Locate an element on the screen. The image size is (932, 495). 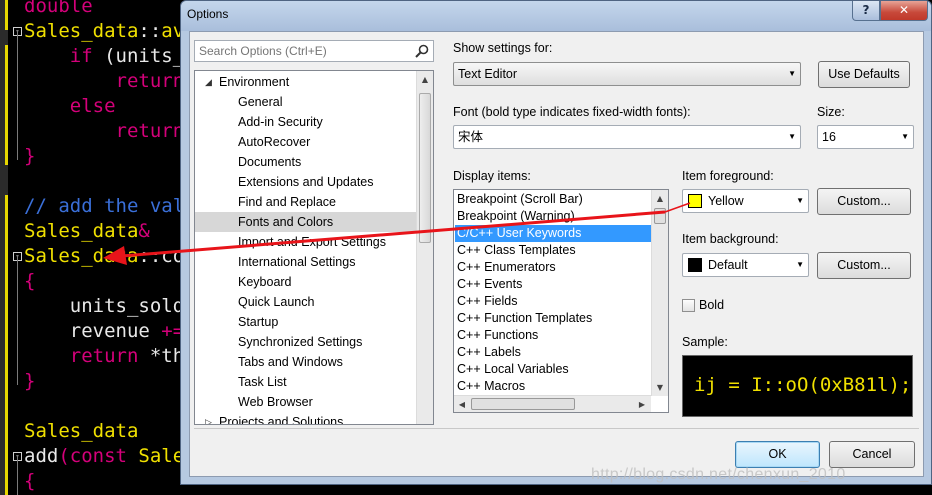
code-token: ( is located at coordinates (64, 456).